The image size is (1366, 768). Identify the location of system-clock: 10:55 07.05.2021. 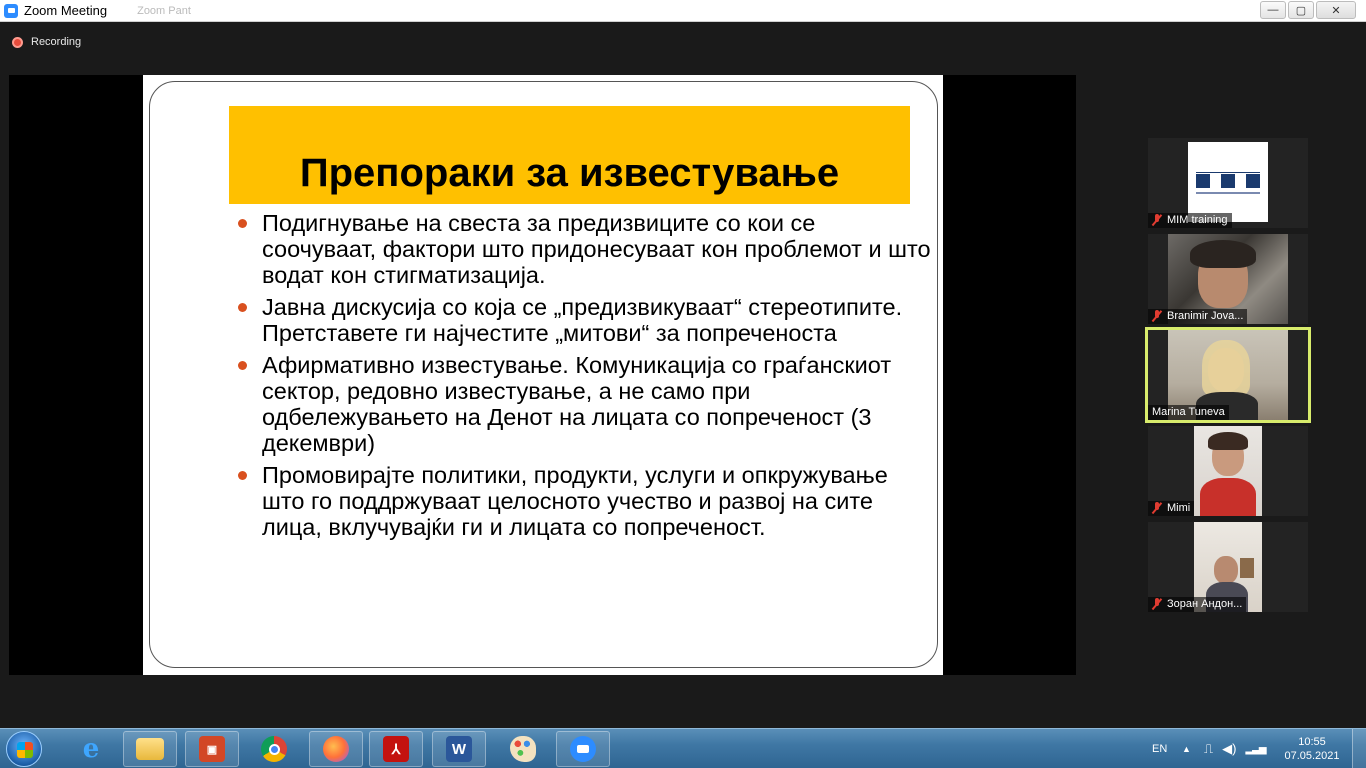
(1312, 749).